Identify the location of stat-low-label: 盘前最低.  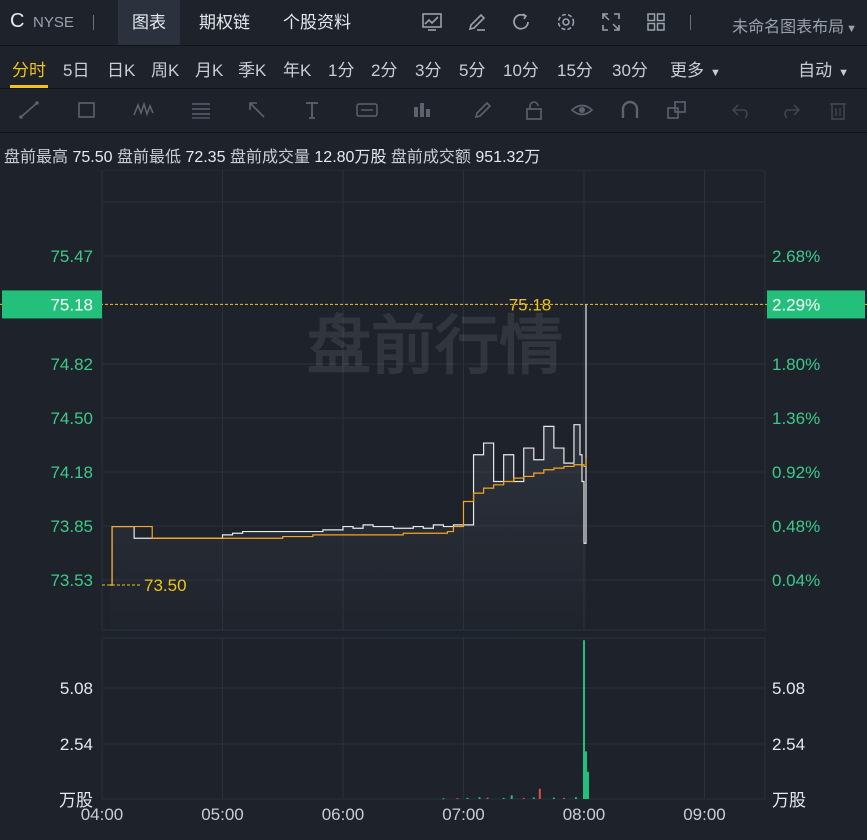
(148, 157).